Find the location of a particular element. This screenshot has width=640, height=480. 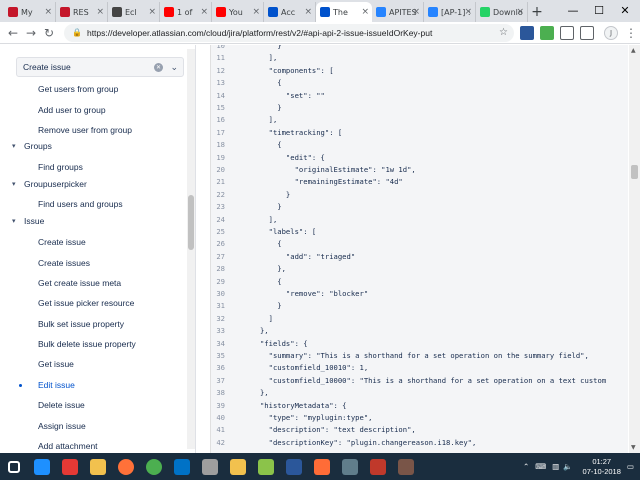

forward-icon: → is located at coordinates (31, 33).